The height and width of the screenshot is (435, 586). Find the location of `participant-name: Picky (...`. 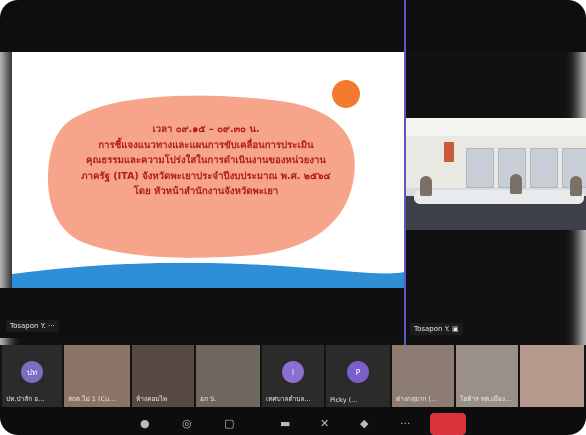

participant-name: Picky (... is located at coordinates (344, 400).